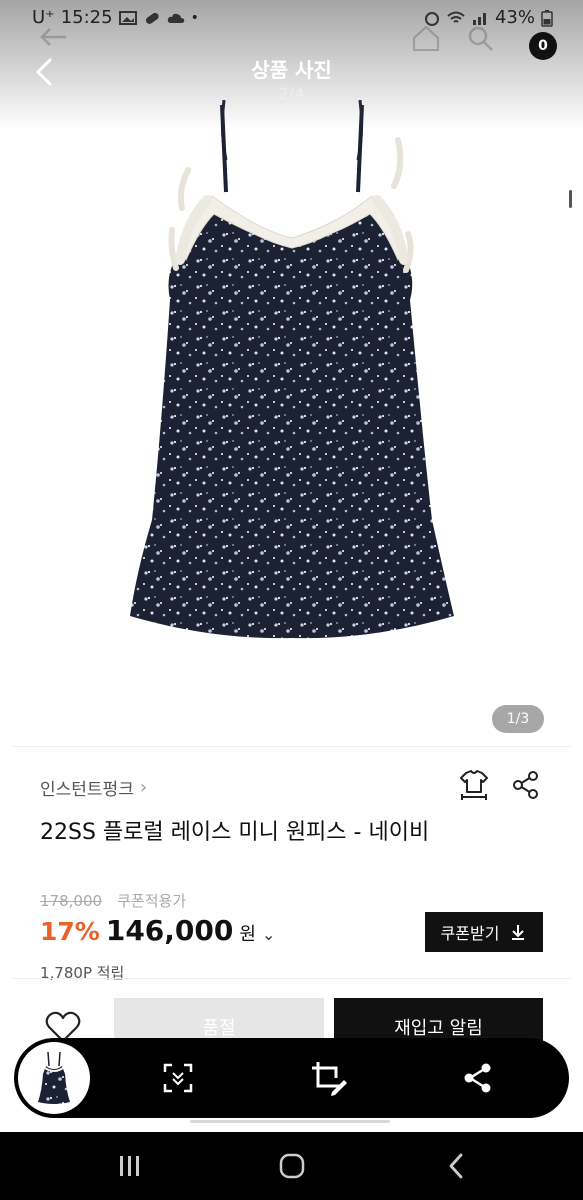 The image size is (583, 1200). Describe the element at coordinates (143, 787) in the screenshot. I see `chevron-right-icon: ›` at that location.